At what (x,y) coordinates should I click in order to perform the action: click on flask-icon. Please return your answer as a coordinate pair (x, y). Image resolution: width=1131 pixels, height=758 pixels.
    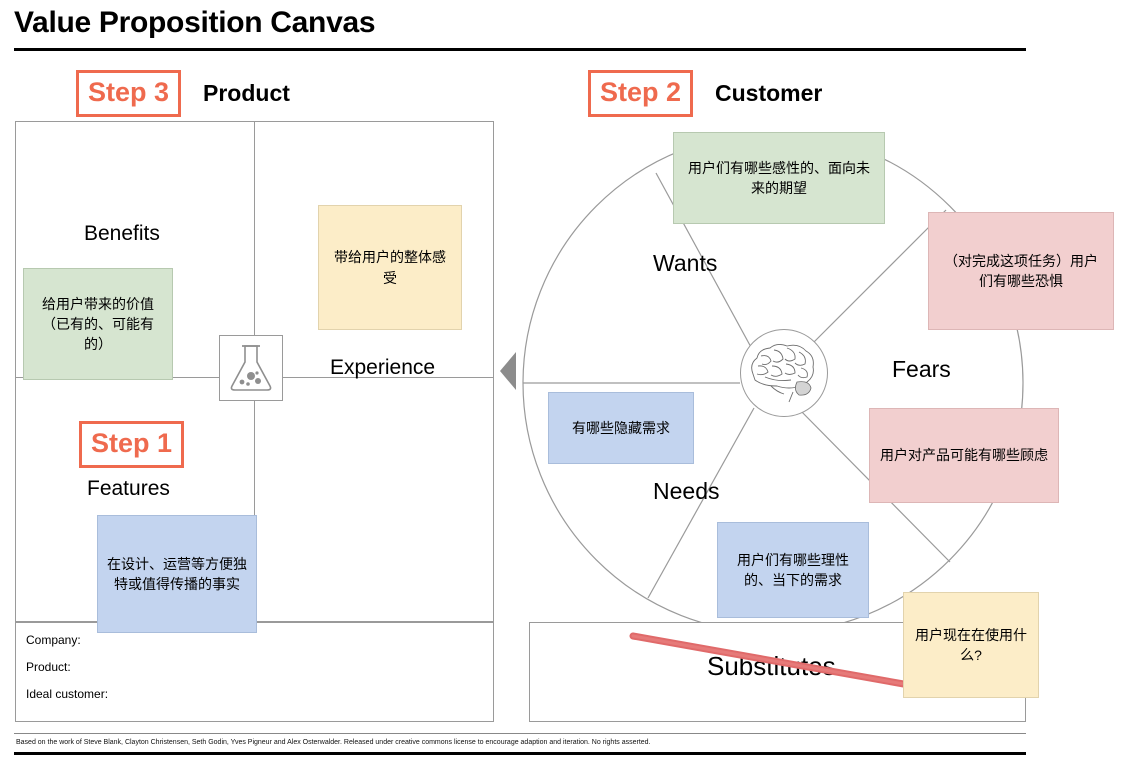
    Looking at the image, I should click on (251, 368).